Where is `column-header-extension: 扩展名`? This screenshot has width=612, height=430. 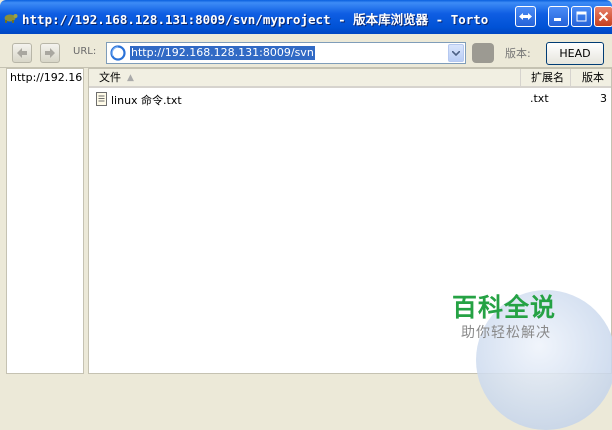
column-header-extension: 扩展名 is located at coordinates (546, 78).